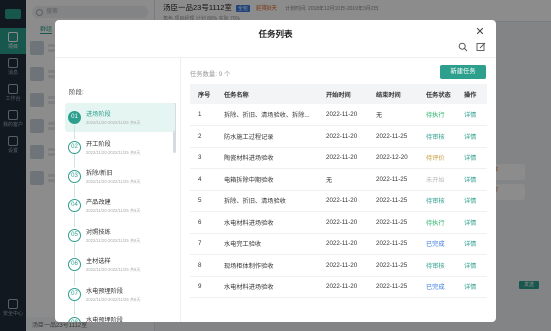 The image size is (551, 331). I want to click on column-header-no: 序号, so click(203, 94).